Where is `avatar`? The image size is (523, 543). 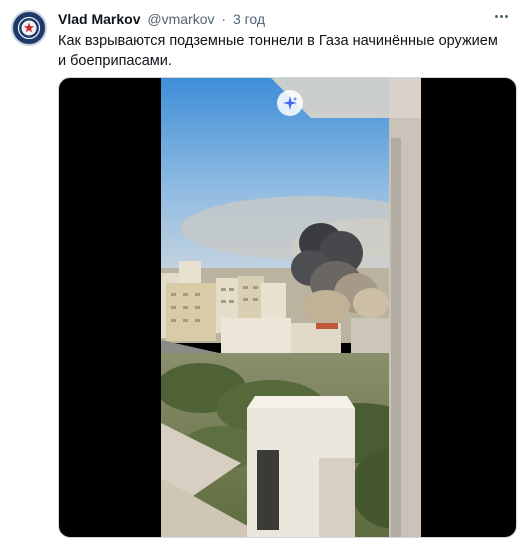
avatar is located at coordinates (29, 28).